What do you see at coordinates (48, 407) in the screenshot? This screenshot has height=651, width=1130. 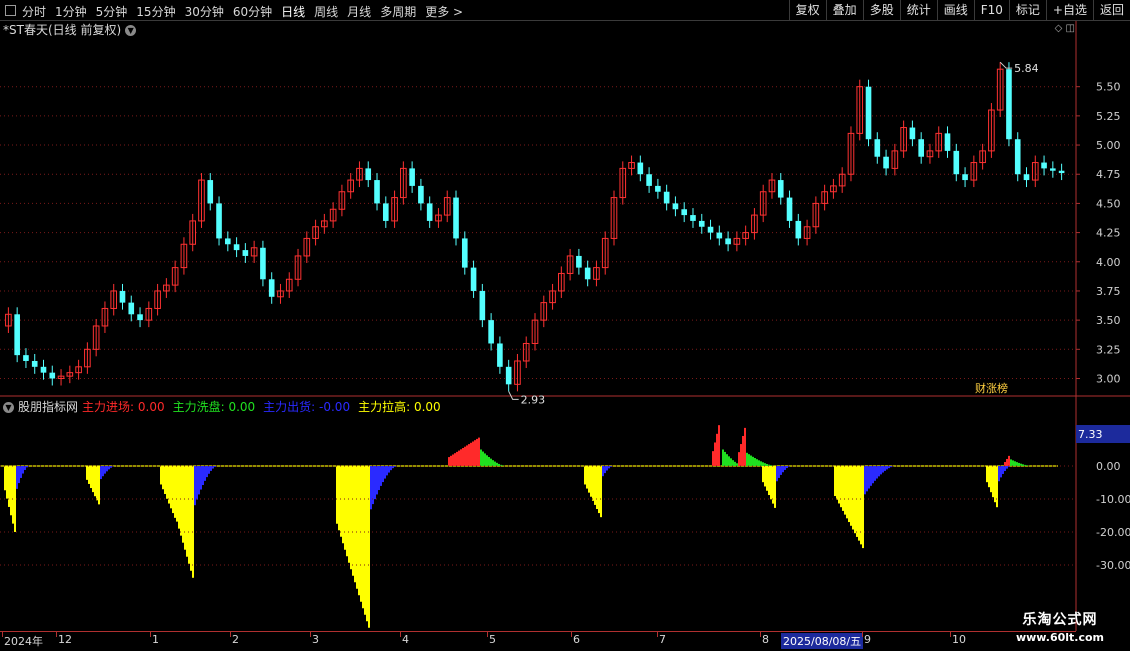 I see `indicator-name: 股朋指标网` at bounding box center [48, 407].